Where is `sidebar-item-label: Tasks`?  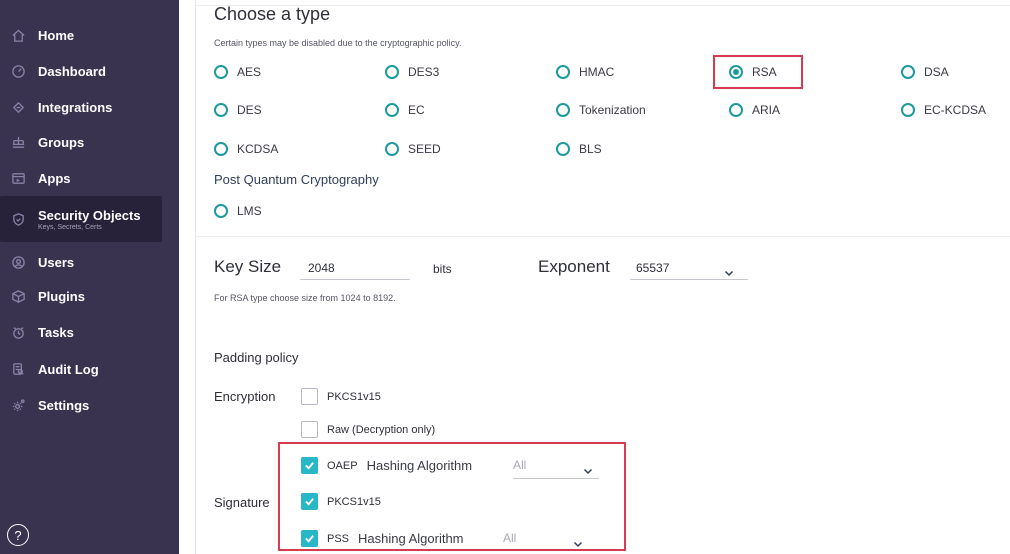 sidebar-item-label: Tasks is located at coordinates (56, 332).